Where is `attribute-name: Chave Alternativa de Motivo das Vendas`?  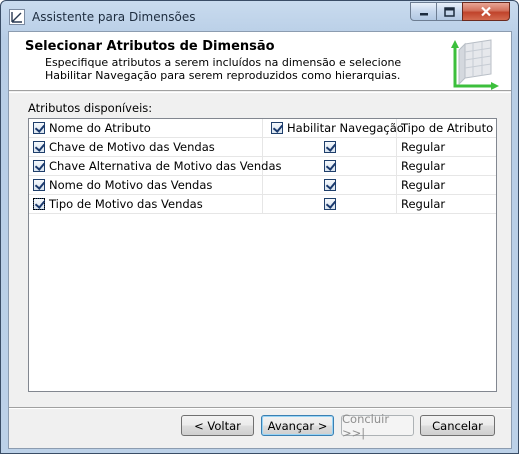
attribute-name: Chave Alternativa de Motivo das Vendas is located at coordinates (165, 166).